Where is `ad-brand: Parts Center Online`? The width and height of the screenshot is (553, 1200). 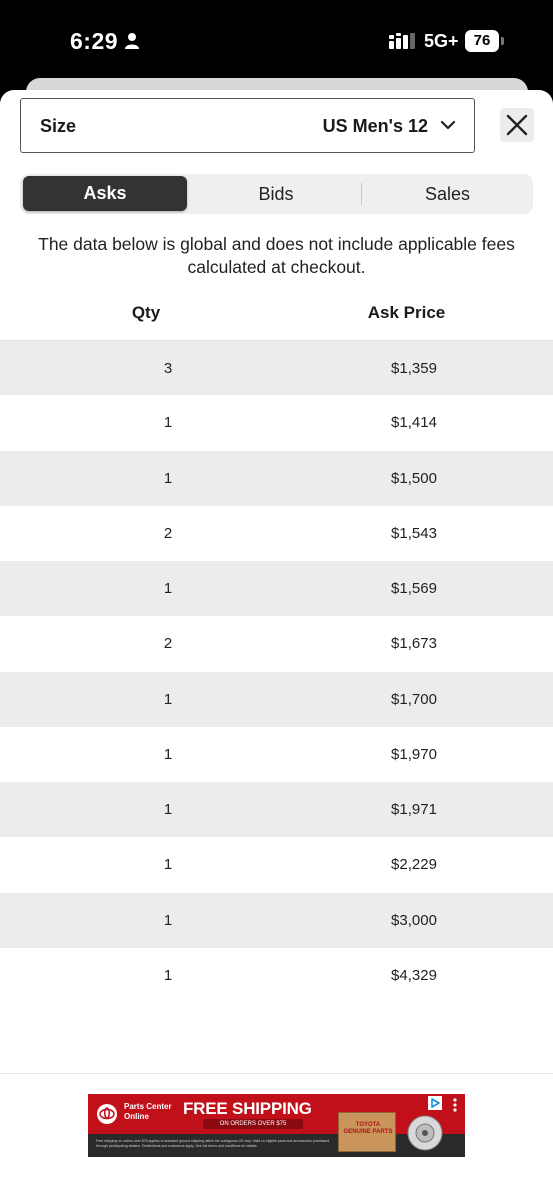
ad-brand: Parts Center Online is located at coordinates (148, 1111).